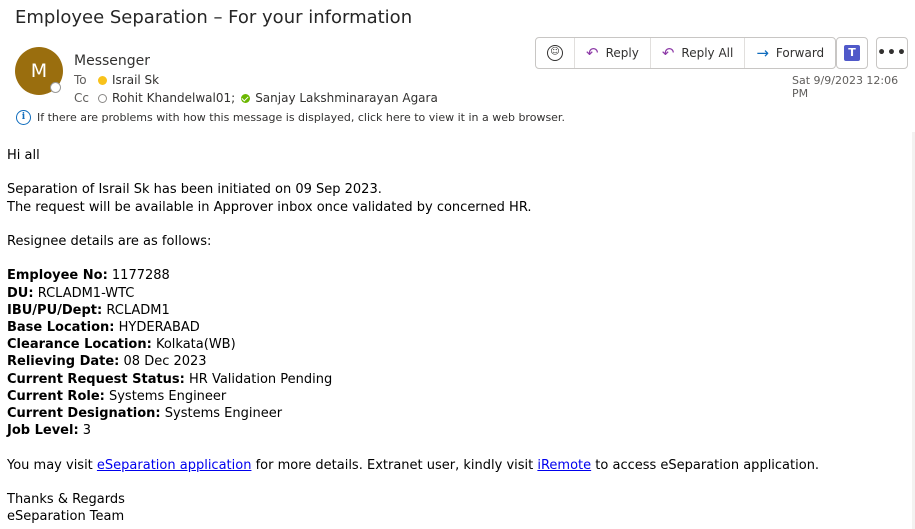 This screenshot has width=915, height=529. What do you see at coordinates (246, 98) in the screenshot?
I see `available-status-icon` at bounding box center [246, 98].